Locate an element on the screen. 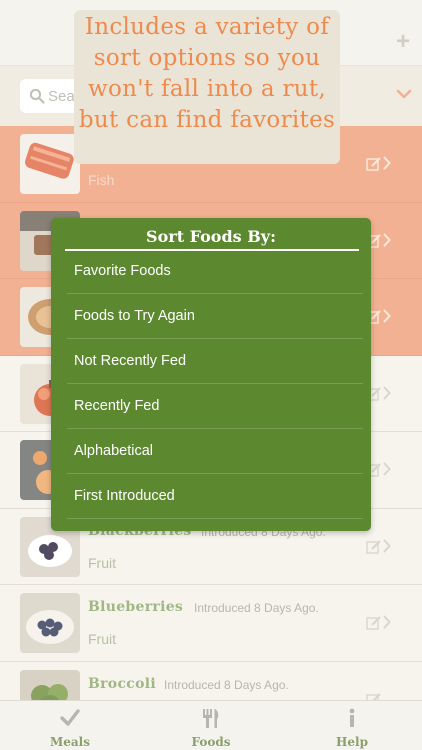  sort-option-label: Foods to Try Again is located at coordinates (134, 316).